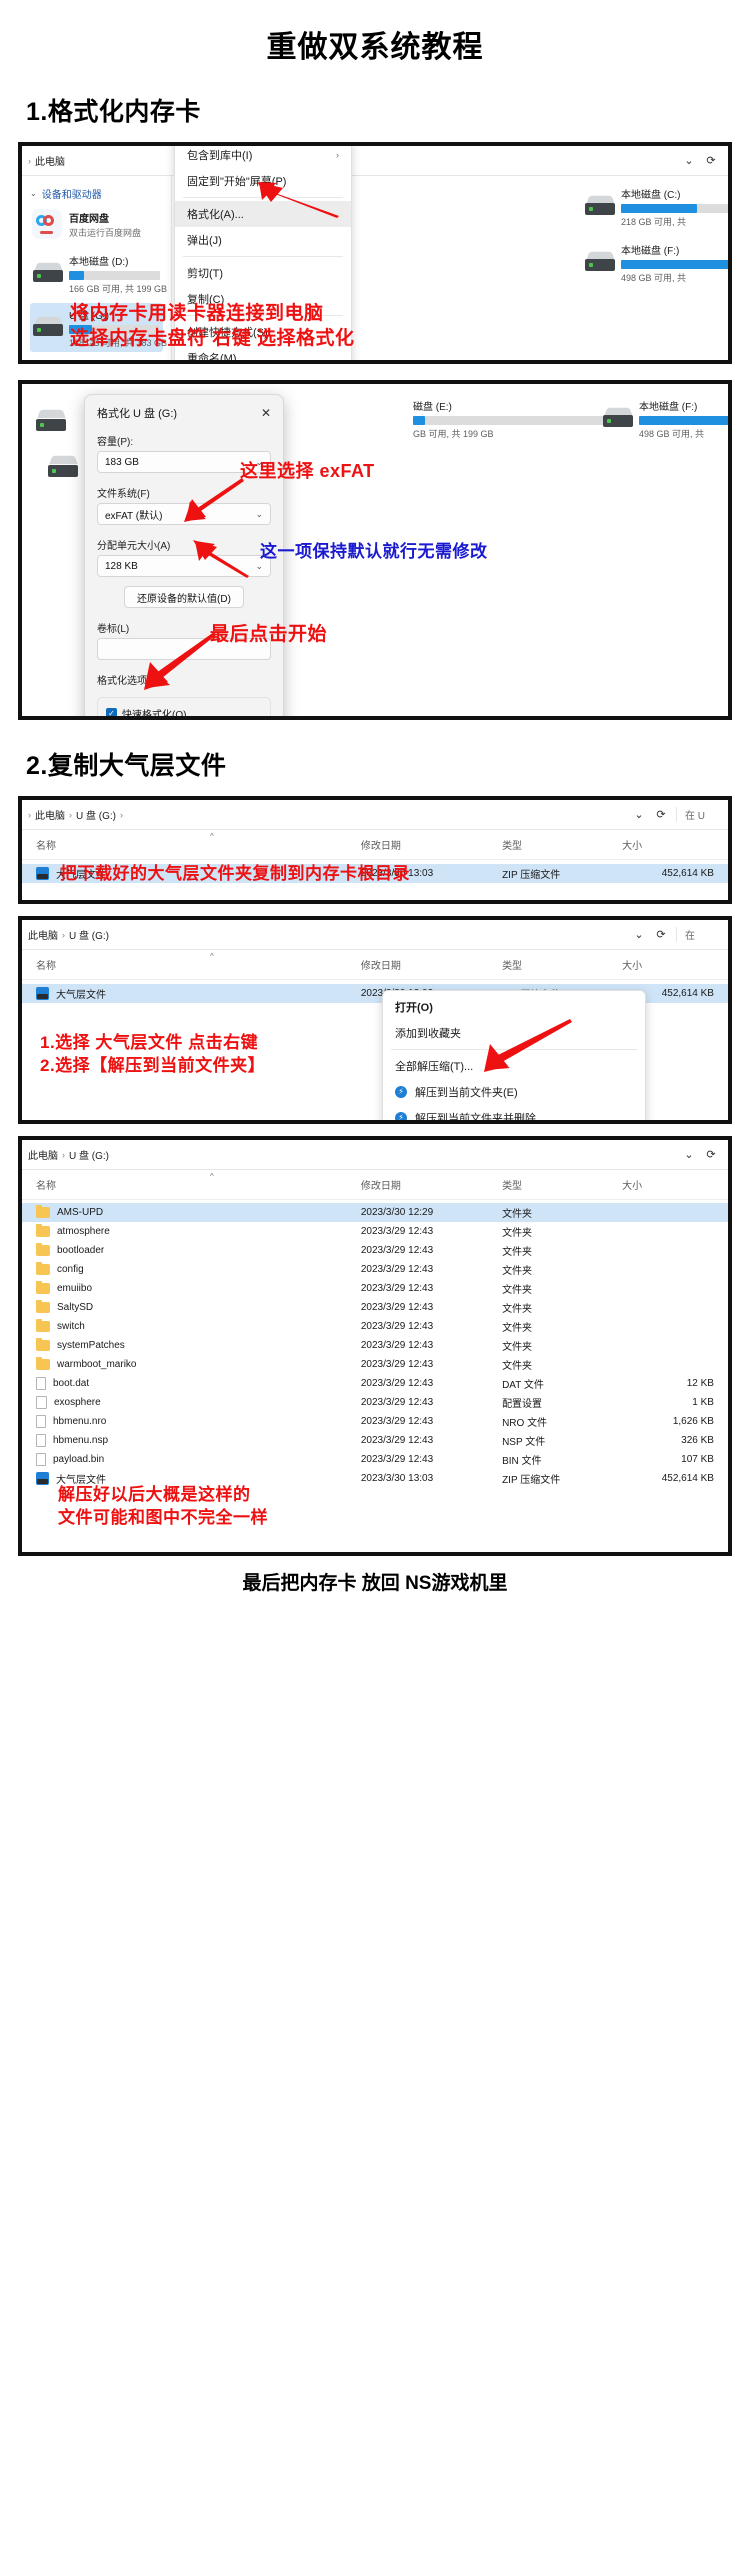 The height and width of the screenshot is (2560, 750). I want to click on drive-item-c: 本地磁盘 (C:) 218 GB 可用, 共, so click(655, 206).